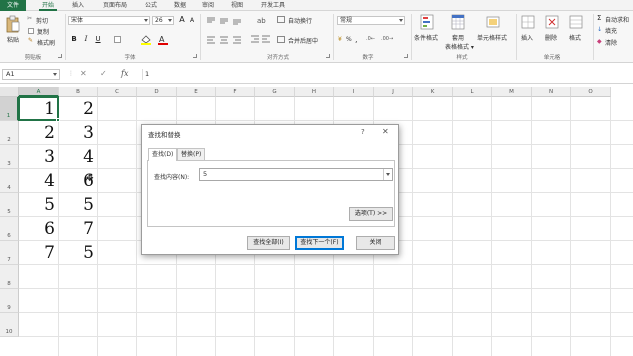 The width and height of the screenshot is (633, 356). Describe the element at coordinates (76, 133) in the screenshot. I see `cell-B2: 3` at that location.